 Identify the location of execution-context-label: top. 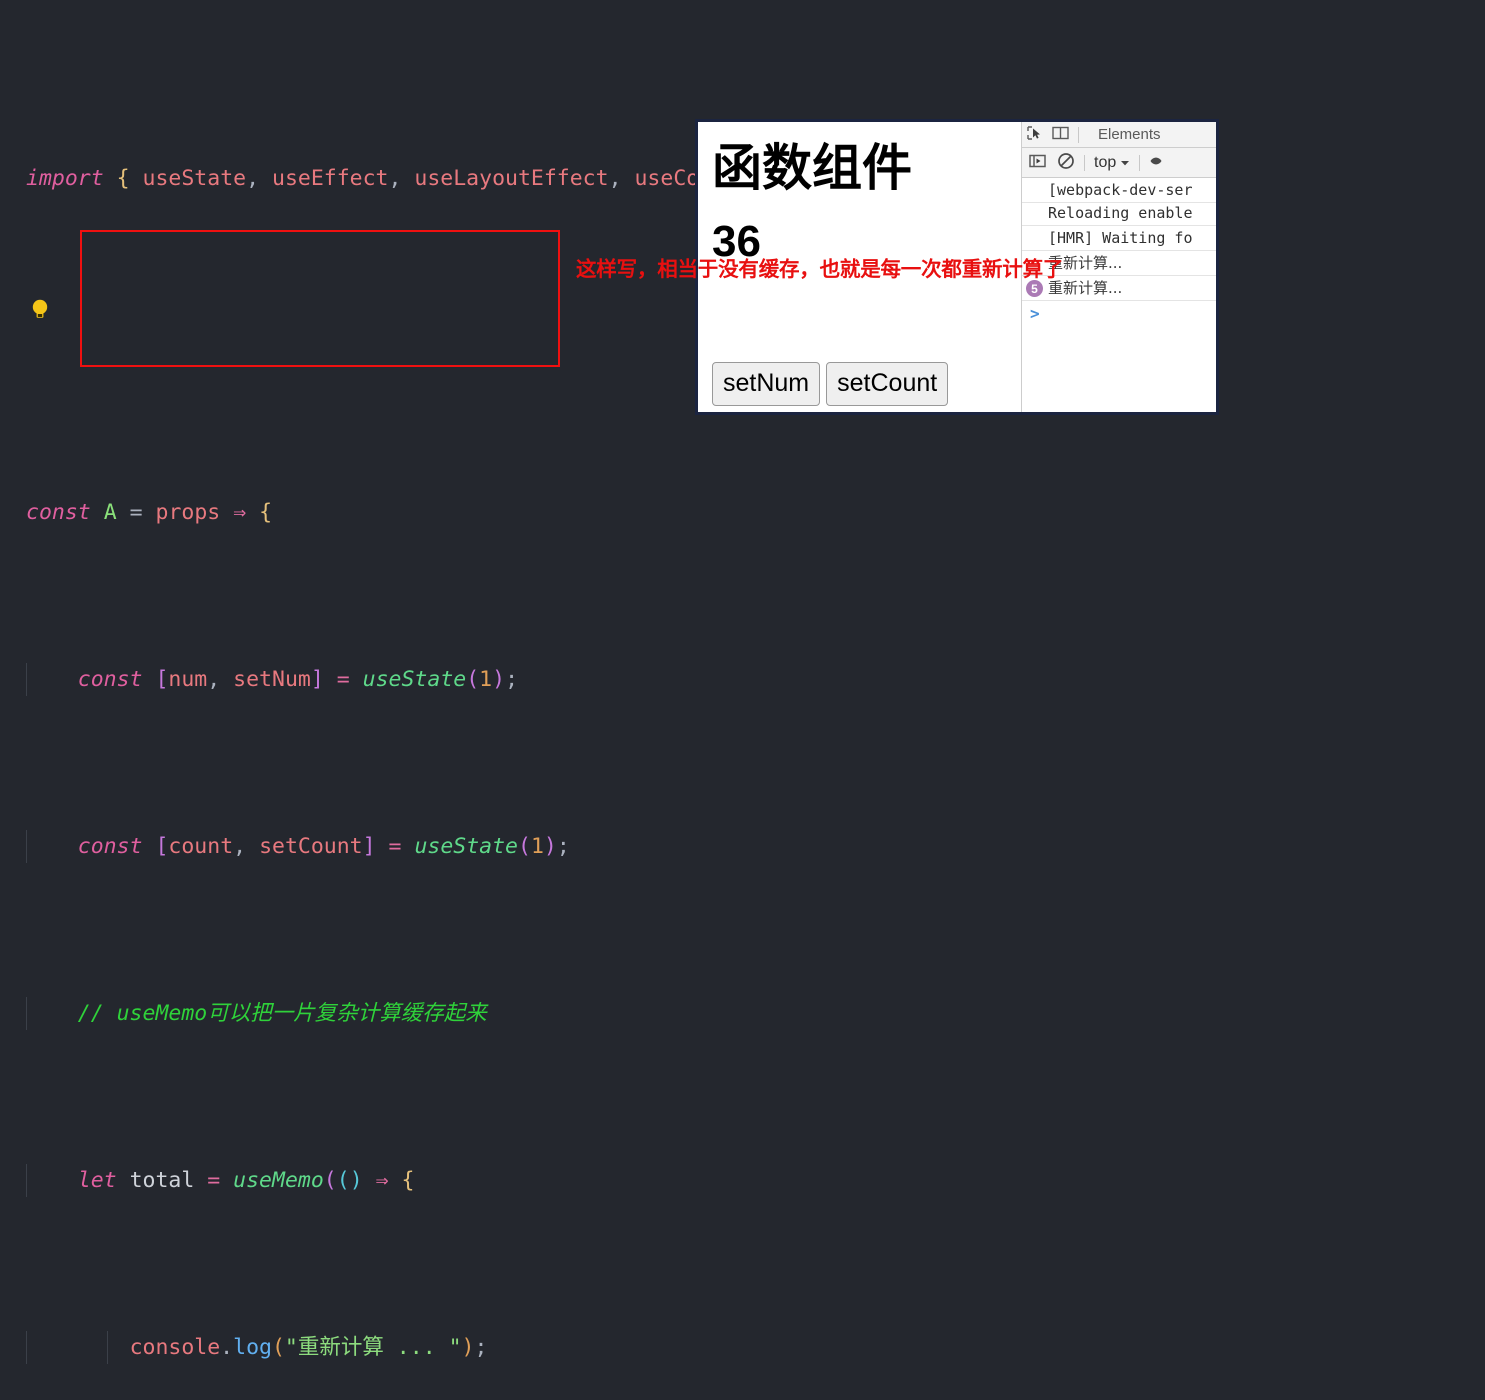
(1105, 162).